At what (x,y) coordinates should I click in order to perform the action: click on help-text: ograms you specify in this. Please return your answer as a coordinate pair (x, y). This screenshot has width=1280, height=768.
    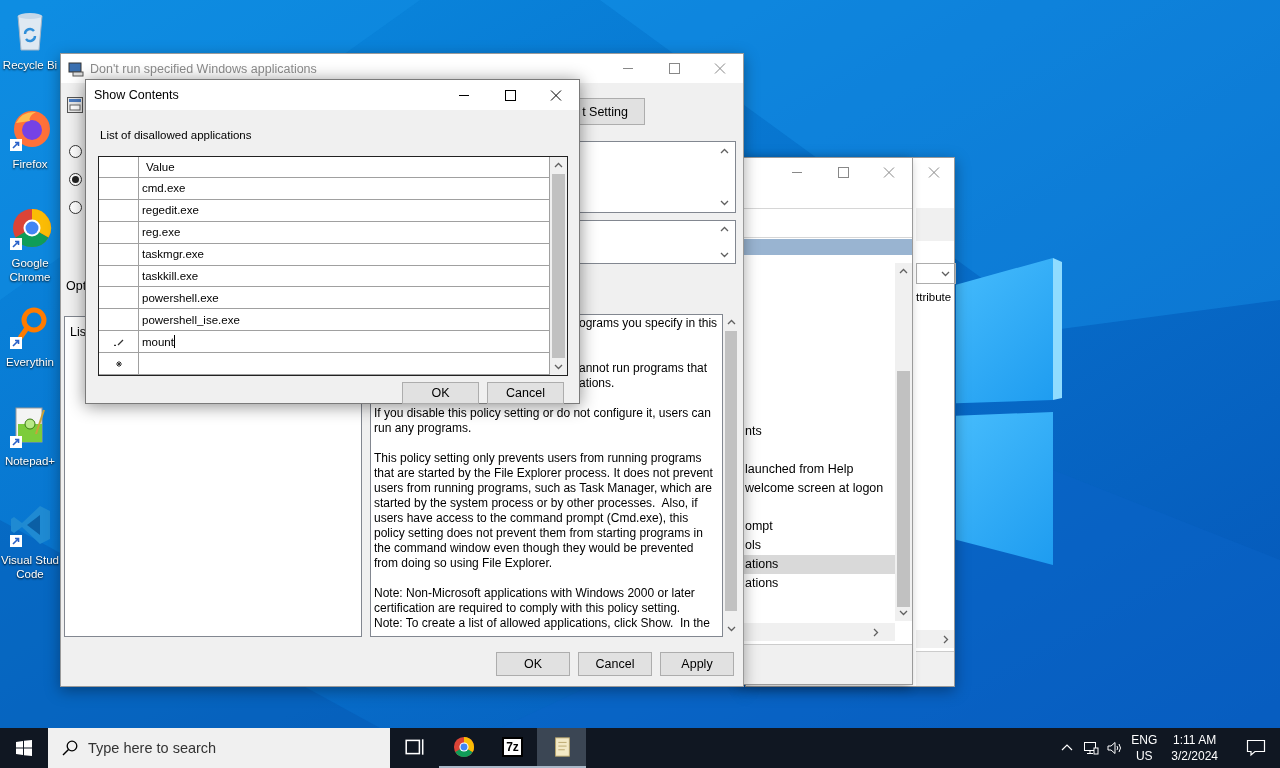
    Looking at the image, I should click on (649, 323).